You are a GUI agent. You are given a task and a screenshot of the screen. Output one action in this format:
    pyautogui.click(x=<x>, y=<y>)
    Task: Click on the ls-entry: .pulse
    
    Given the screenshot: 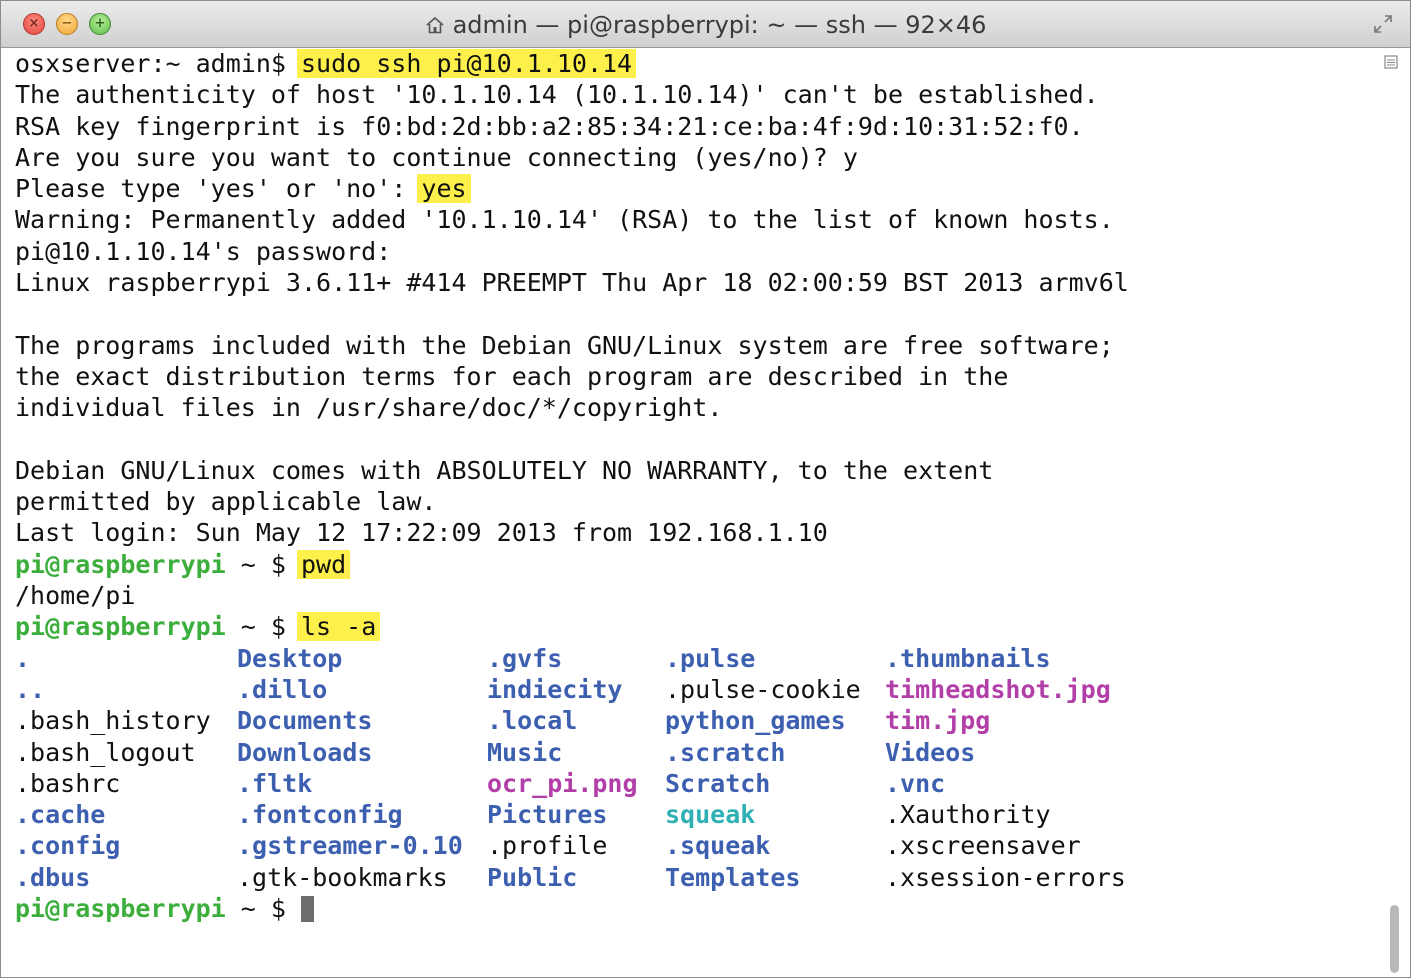 What is the action you would take?
    pyautogui.click(x=710, y=658)
    